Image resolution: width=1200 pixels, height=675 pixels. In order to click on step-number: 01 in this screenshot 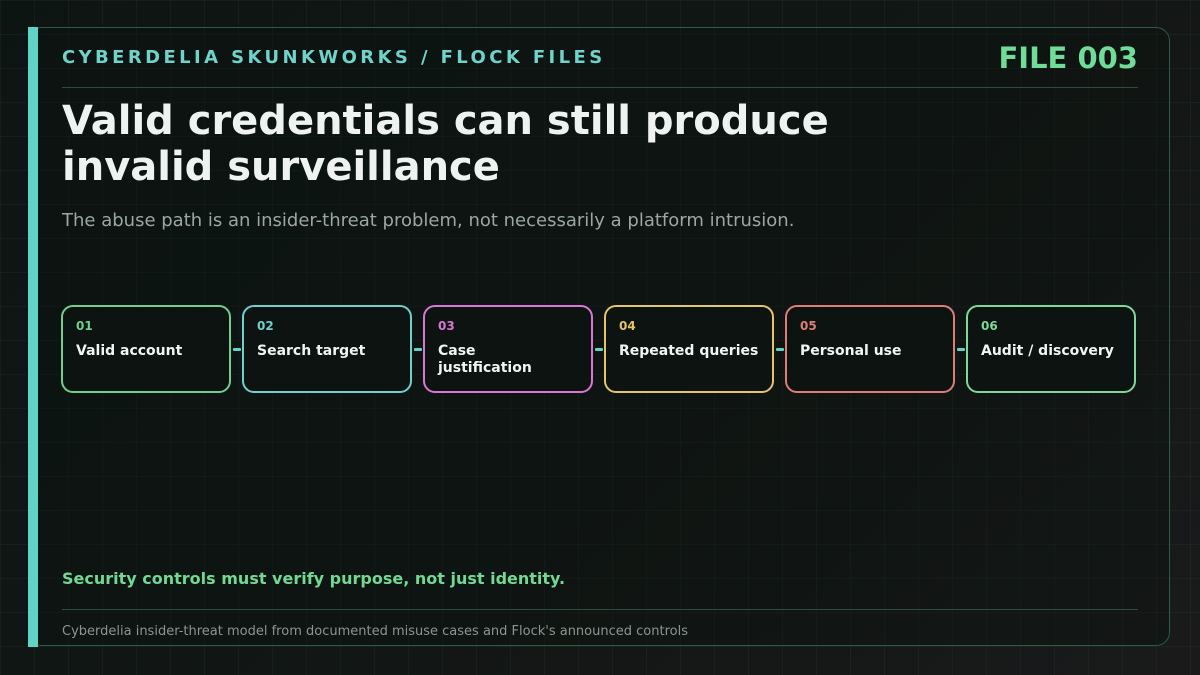, I will do `click(84, 326)`.